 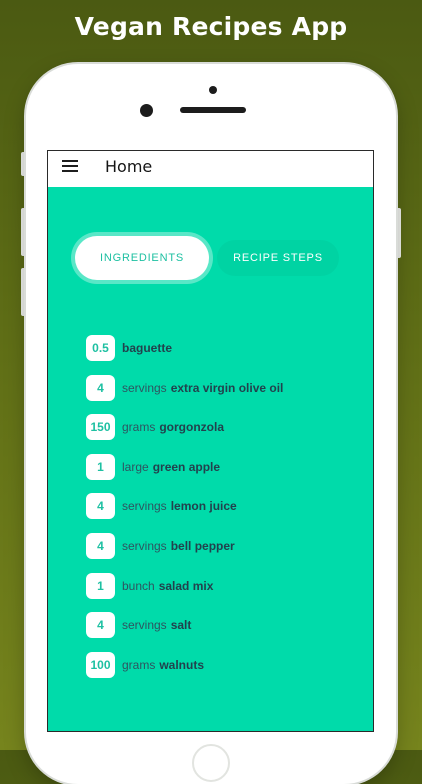 I want to click on ingredient-name: extra virgin olive oil, so click(x=227, y=387).